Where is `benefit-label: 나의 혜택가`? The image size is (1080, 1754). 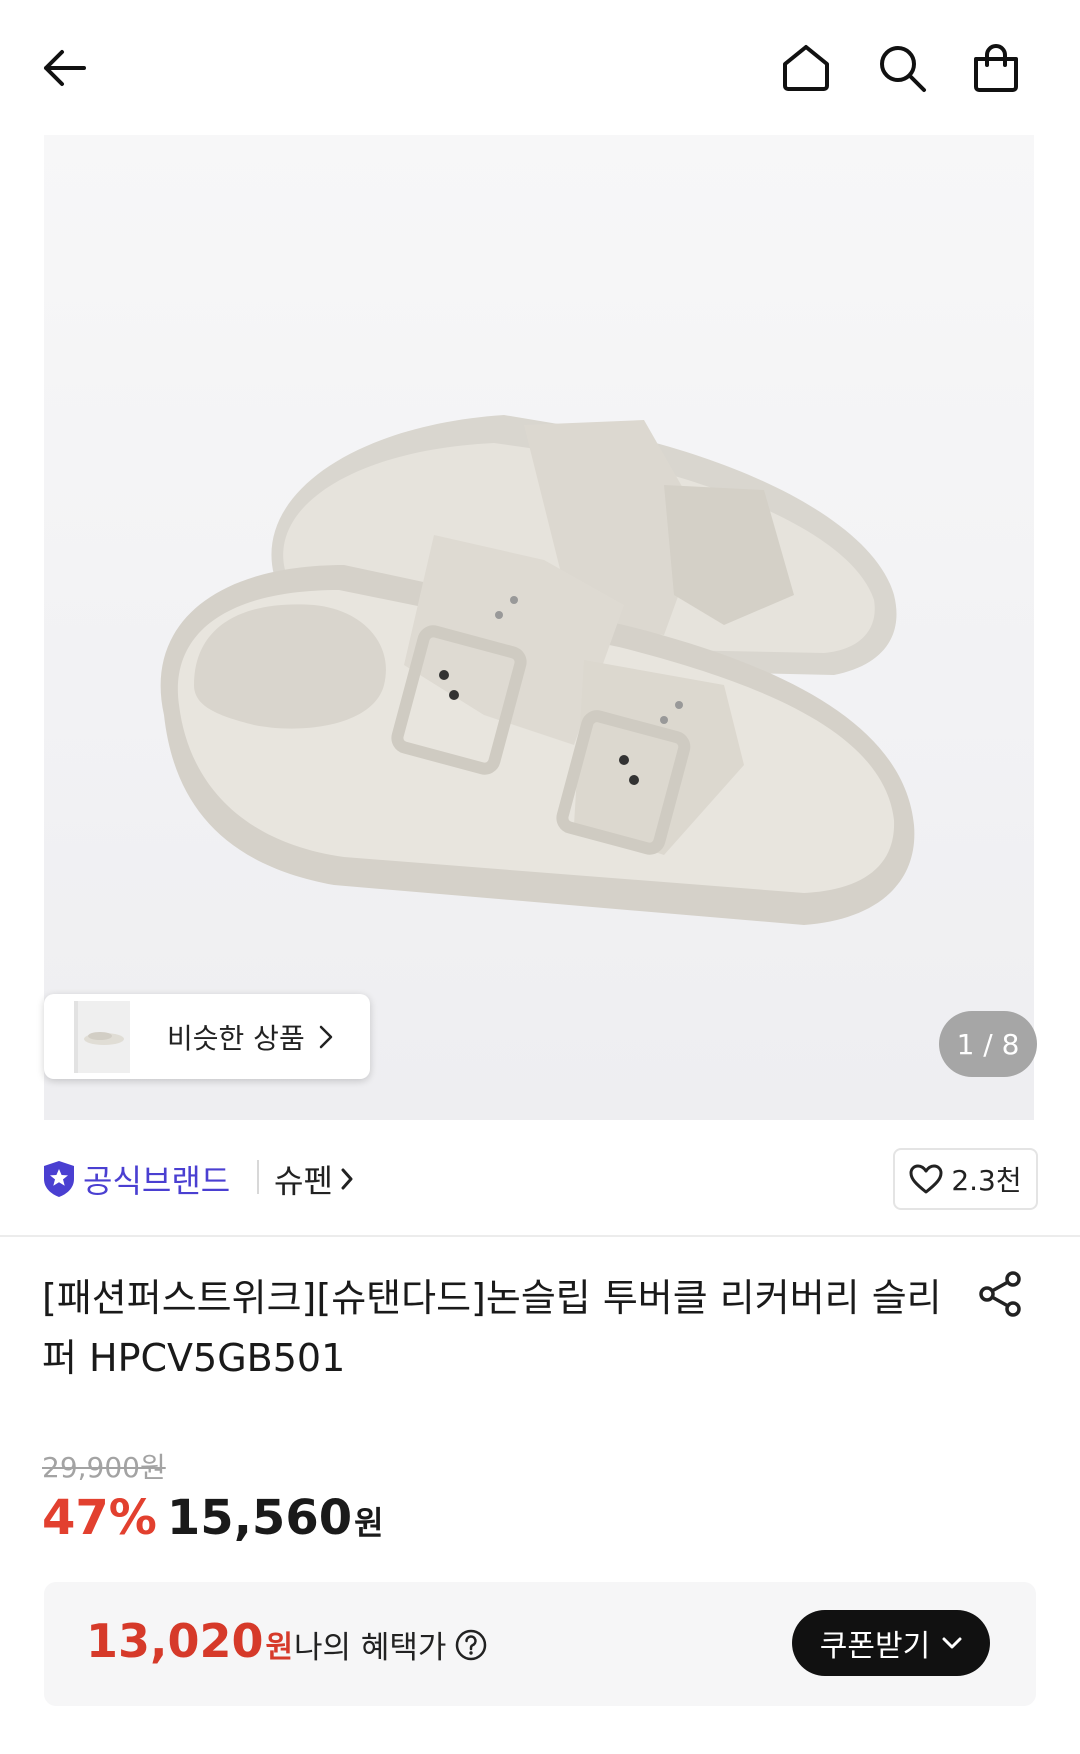
benefit-label: 나의 혜택가 is located at coordinates (370, 1648).